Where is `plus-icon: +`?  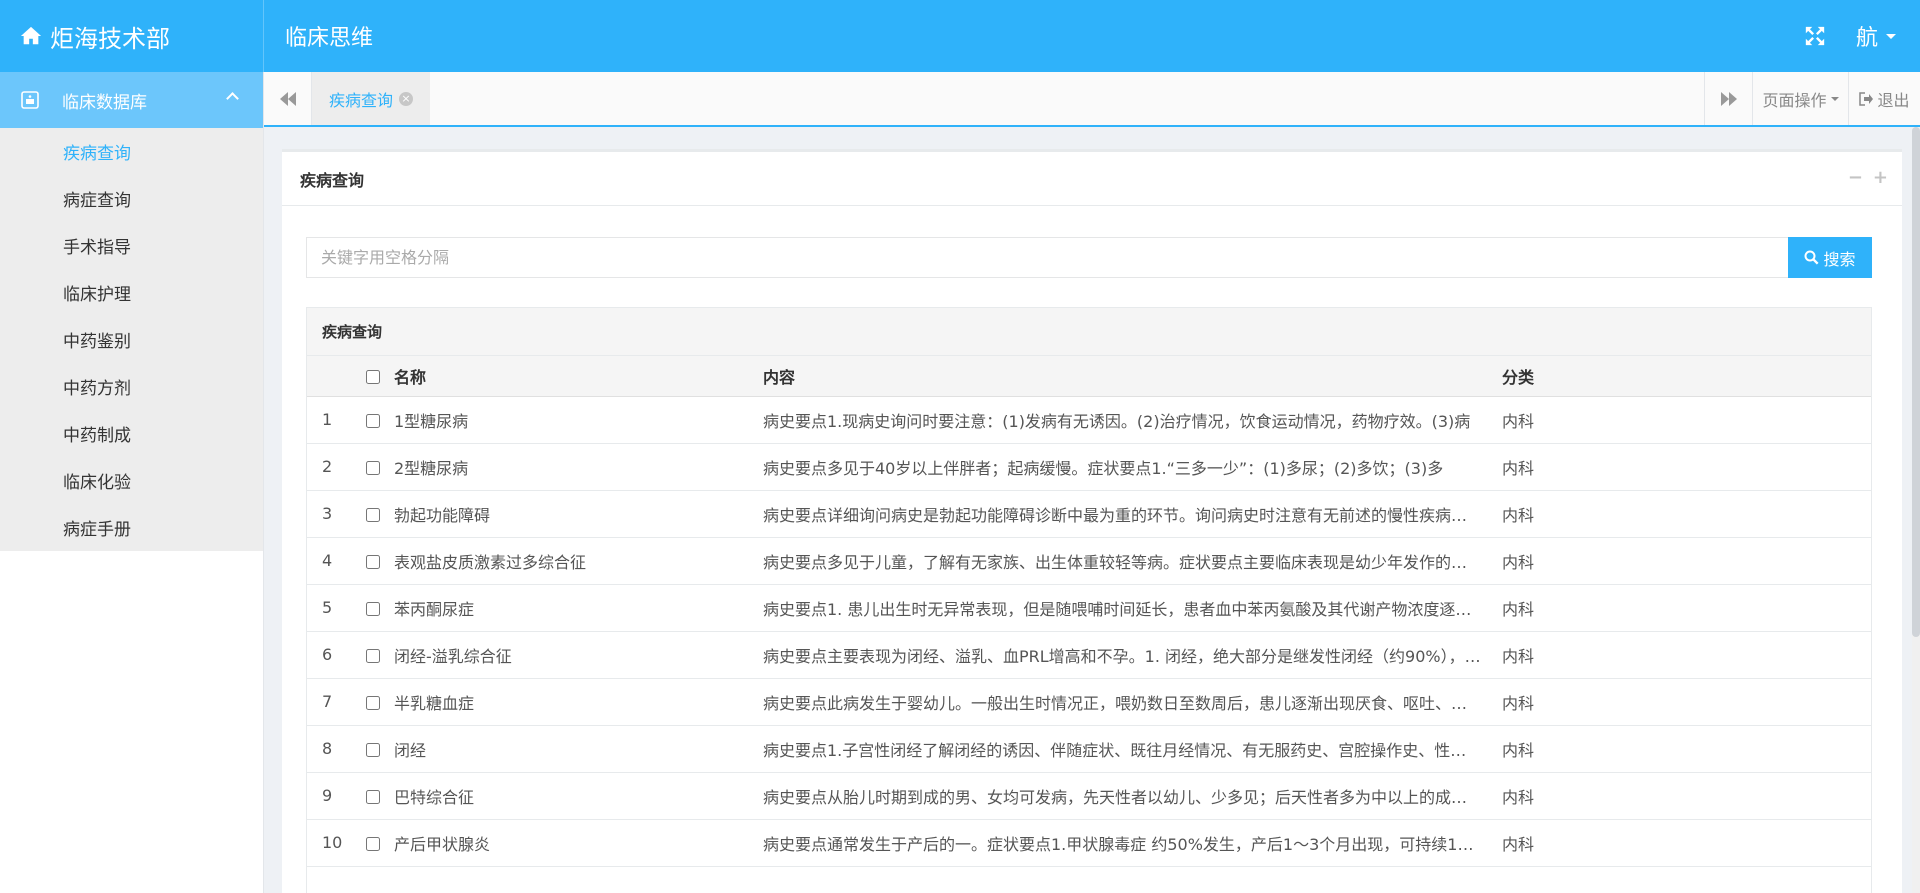
plus-icon: + is located at coordinates (1880, 178).